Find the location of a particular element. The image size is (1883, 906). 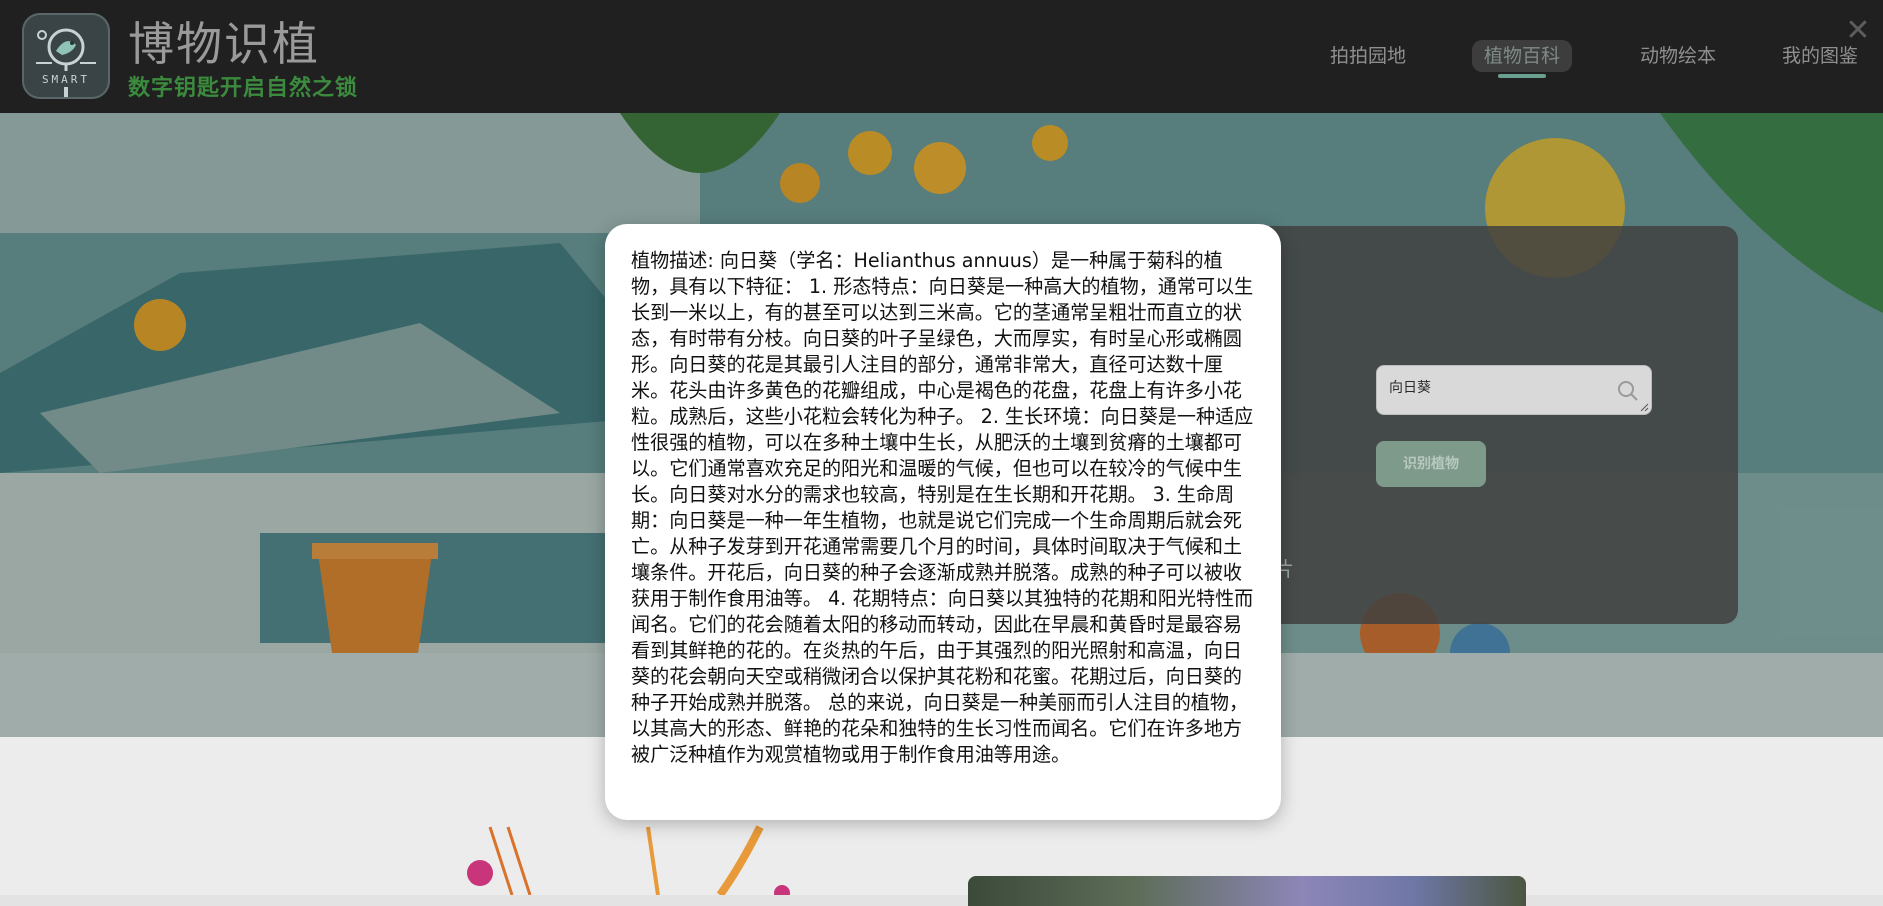

nav-item-plant-encyclopedia: 植物百科 is located at coordinates (1522, 59).